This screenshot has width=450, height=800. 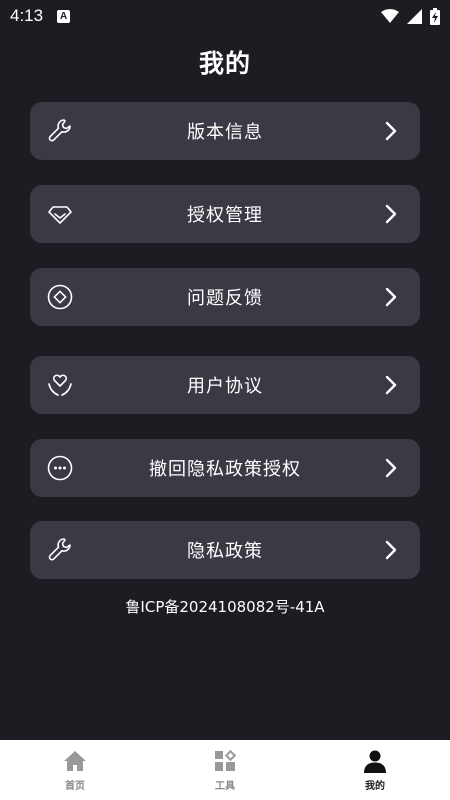 I want to click on menu-item-privacy-policy: 隐私政策, so click(x=225, y=550).